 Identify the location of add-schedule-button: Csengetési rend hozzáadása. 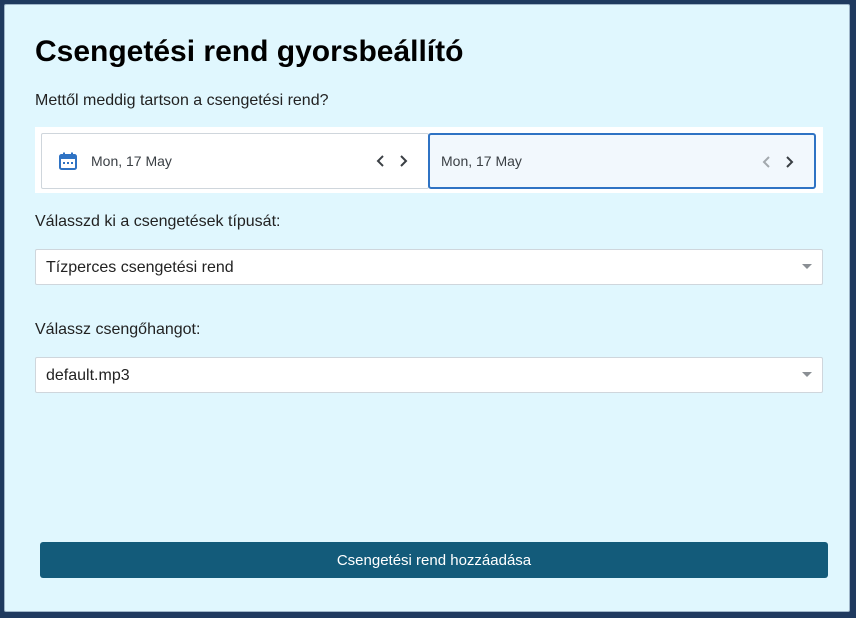
(434, 560).